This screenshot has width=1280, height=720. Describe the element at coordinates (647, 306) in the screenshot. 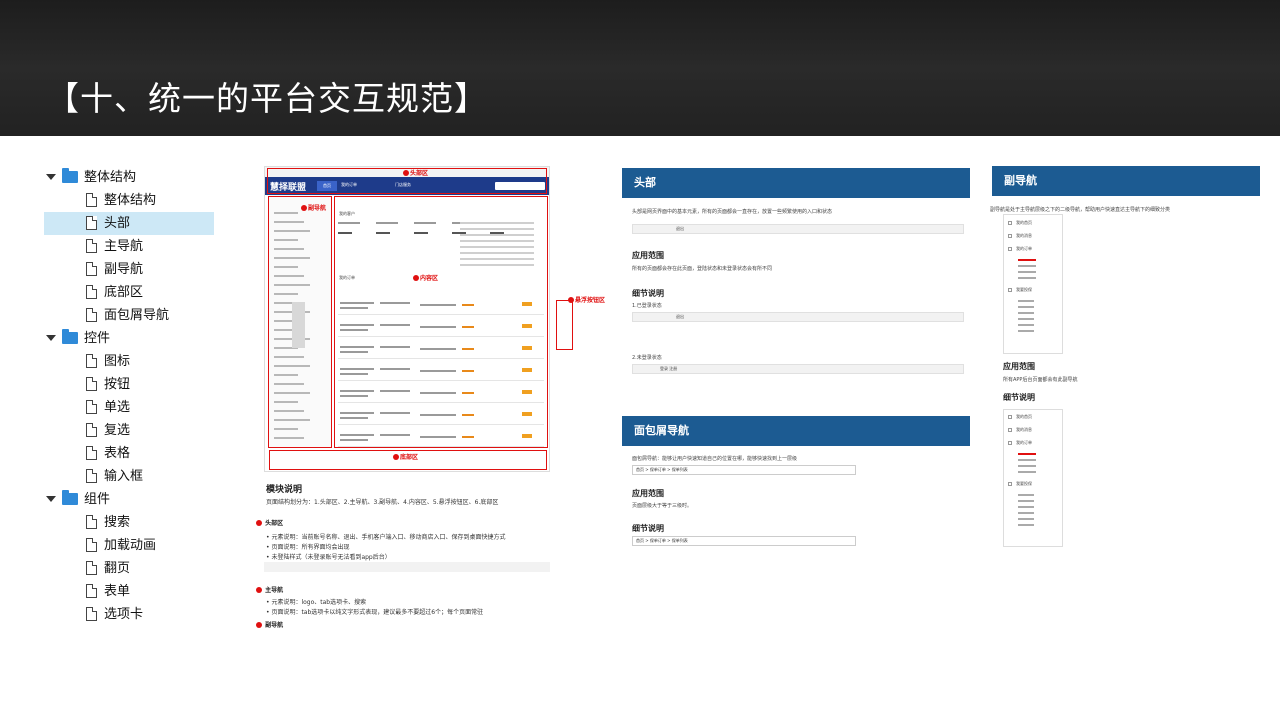

I see `head-logged-in-label: 1.已登录状态` at that location.